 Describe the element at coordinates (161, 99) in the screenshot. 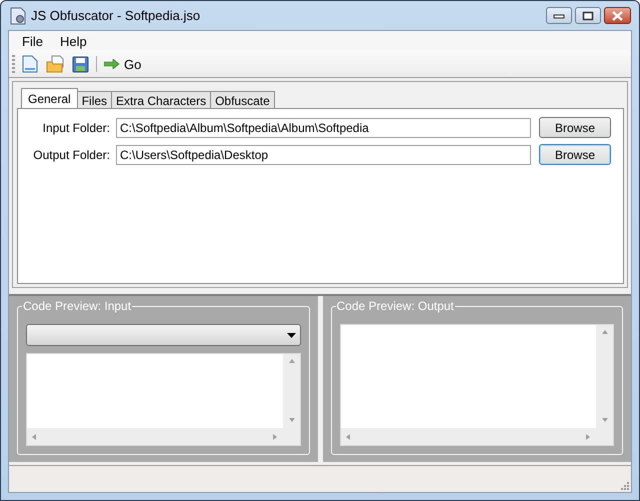

I see `tab: Extra Characters` at that location.